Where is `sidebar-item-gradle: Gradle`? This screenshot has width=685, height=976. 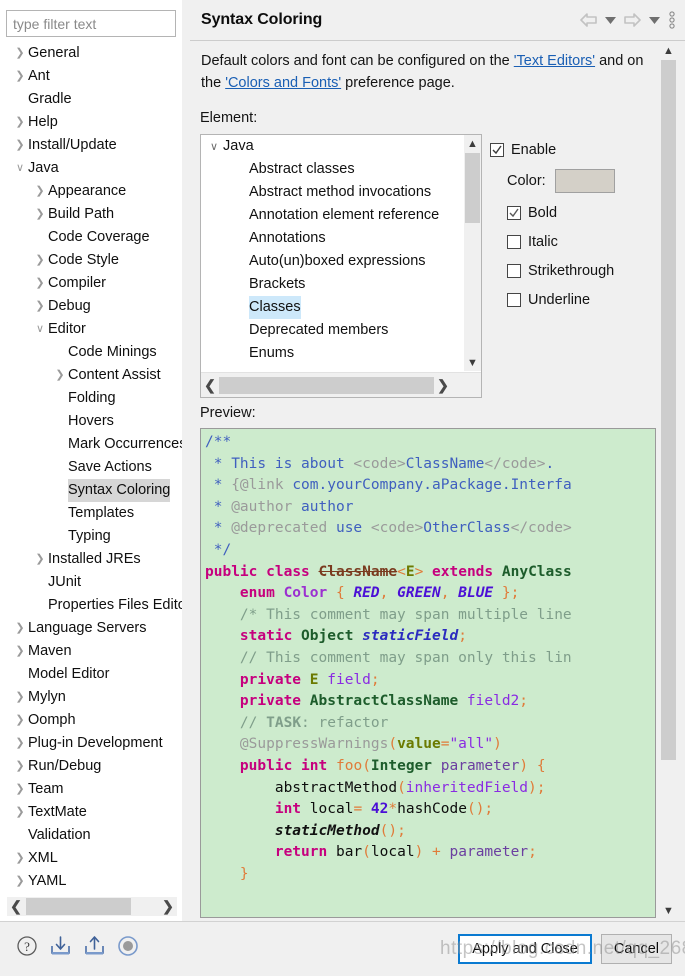
sidebar-item-gradle: Gradle is located at coordinates (91, 99).